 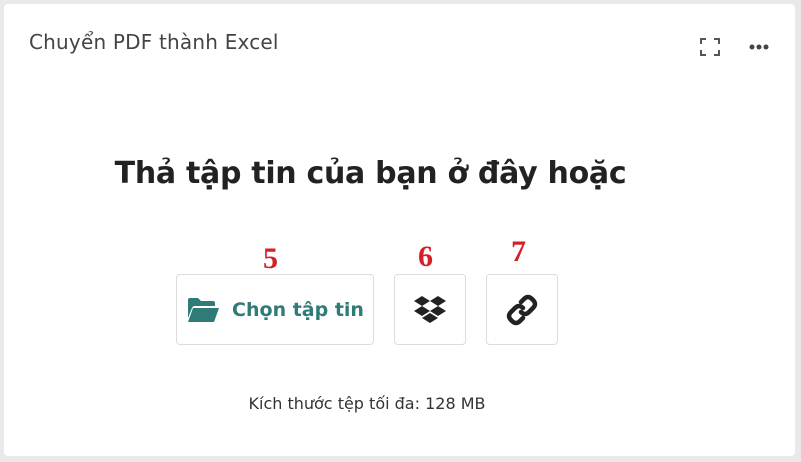 I want to click on folder-open-icon, so click(x=204, y=309).